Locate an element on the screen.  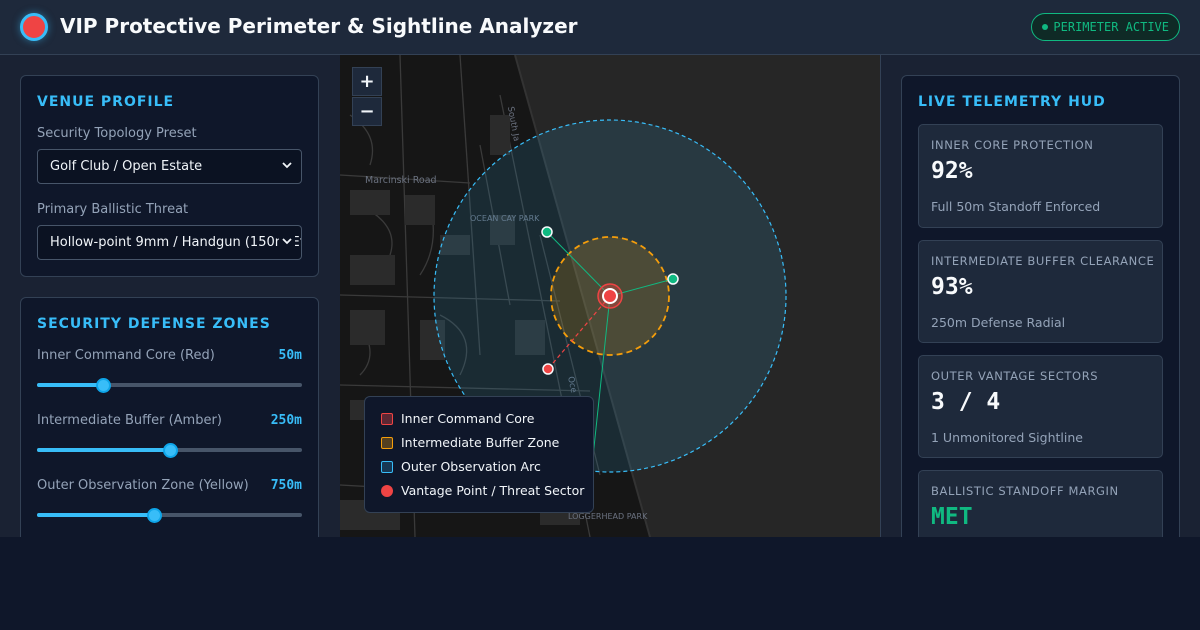
legend-item-inner-core: Inner Command Core is located at coordinates (457, 420).